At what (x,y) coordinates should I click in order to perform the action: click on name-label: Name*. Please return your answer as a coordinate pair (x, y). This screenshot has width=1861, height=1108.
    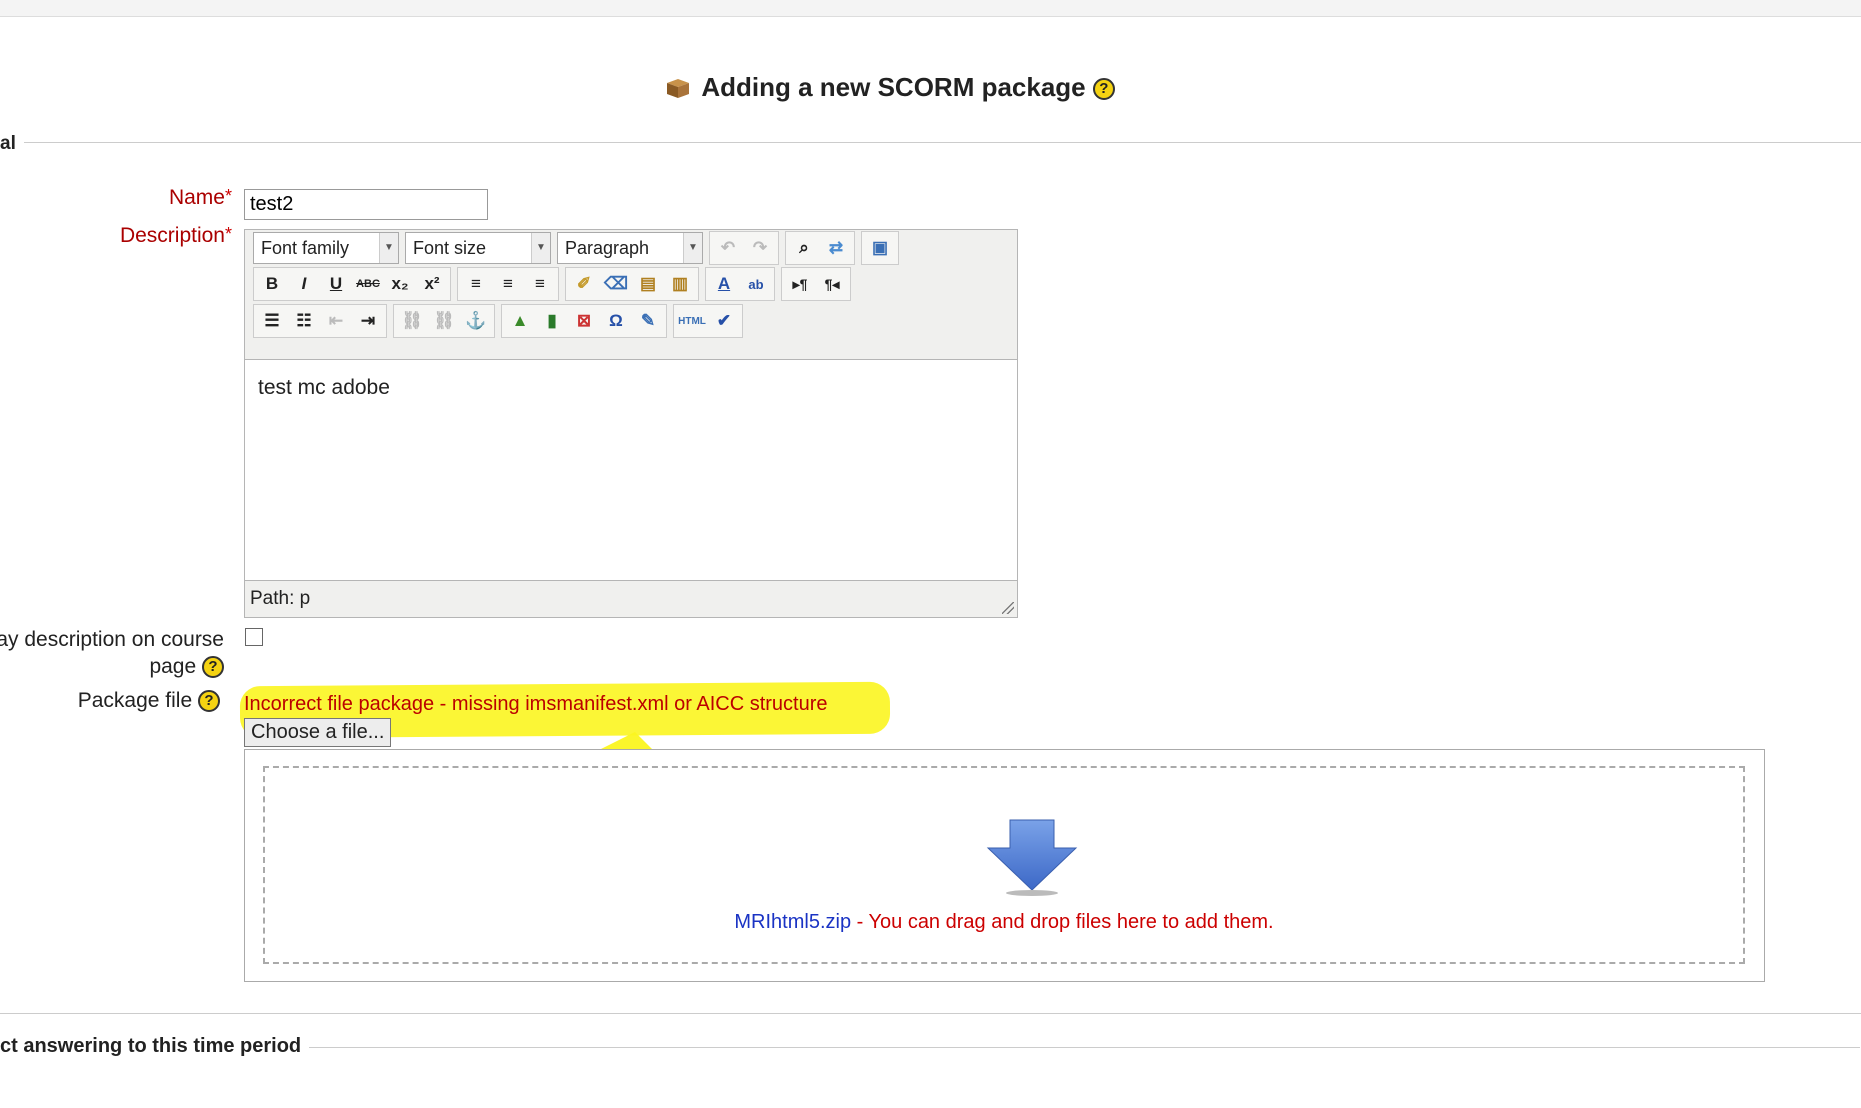
    Looking at the image, I should click on (200, 197).